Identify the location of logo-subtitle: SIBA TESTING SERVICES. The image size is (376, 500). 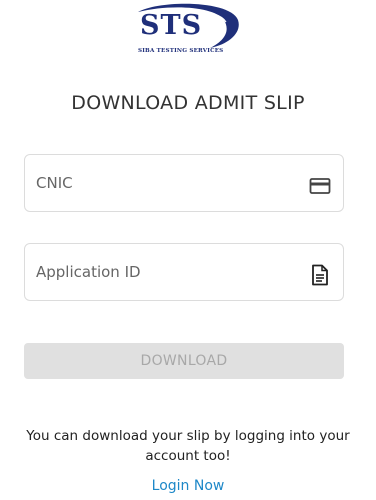
(181, 51).